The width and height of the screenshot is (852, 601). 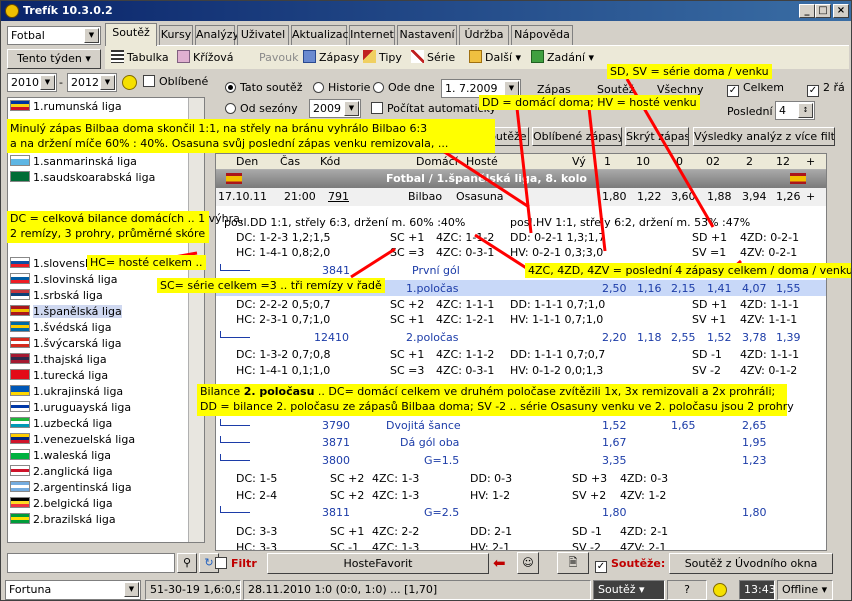 What do you see at coordinates (426, 11) in the screenshot?
I see `title-bar: Trefík 10.3.0.2 _ □ ×` at bounding box center [426, 11].